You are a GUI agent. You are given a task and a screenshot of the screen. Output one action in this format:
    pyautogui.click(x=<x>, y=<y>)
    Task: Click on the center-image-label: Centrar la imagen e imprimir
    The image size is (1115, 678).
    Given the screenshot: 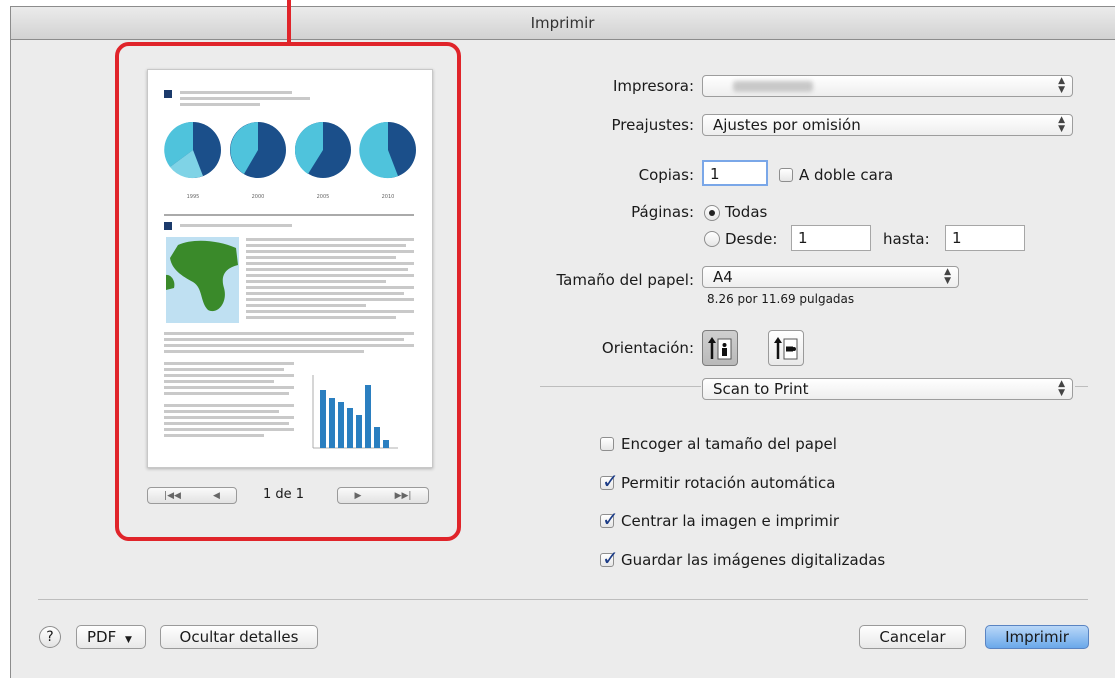 What is the action you would take?
    pyautogui.click(x=730, y=521)
    